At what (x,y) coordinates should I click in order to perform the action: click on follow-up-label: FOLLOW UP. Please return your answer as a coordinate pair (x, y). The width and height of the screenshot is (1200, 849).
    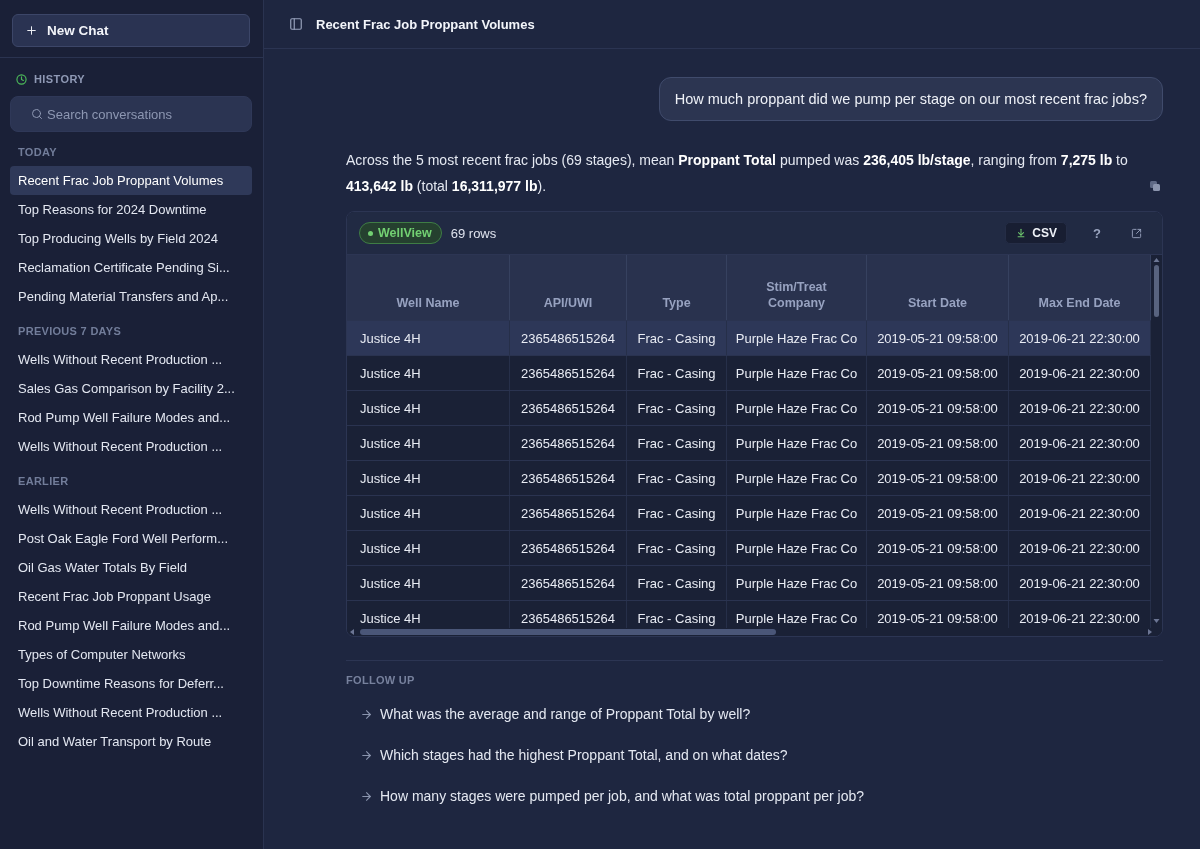
    Looking at the image, I should click on (381, 680).